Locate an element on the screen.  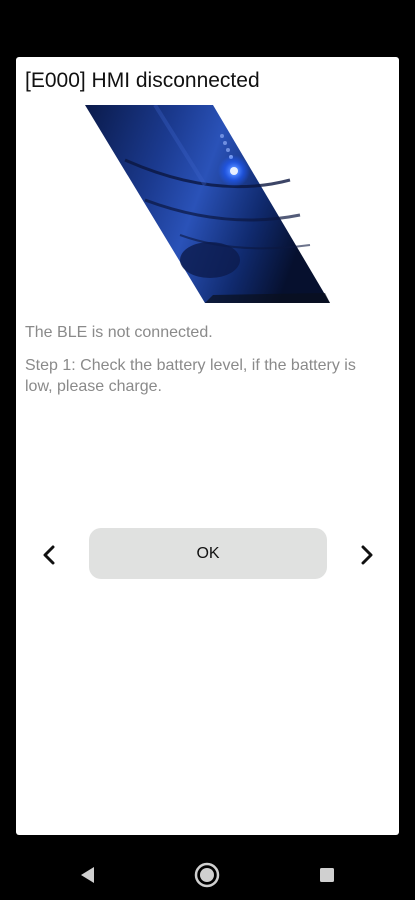
previous-step-button is located at coordinates (49, 555).